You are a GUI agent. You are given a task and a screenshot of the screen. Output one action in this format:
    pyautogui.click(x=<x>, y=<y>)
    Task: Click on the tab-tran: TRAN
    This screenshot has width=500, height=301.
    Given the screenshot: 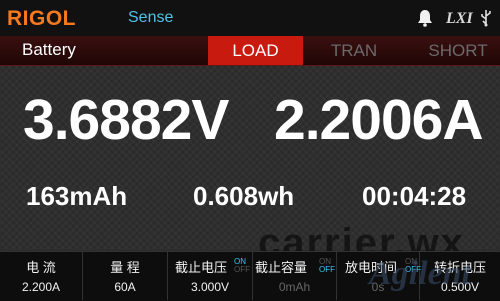 What is the action you would take?
    pyautogui.click(x=354, y=50)
    